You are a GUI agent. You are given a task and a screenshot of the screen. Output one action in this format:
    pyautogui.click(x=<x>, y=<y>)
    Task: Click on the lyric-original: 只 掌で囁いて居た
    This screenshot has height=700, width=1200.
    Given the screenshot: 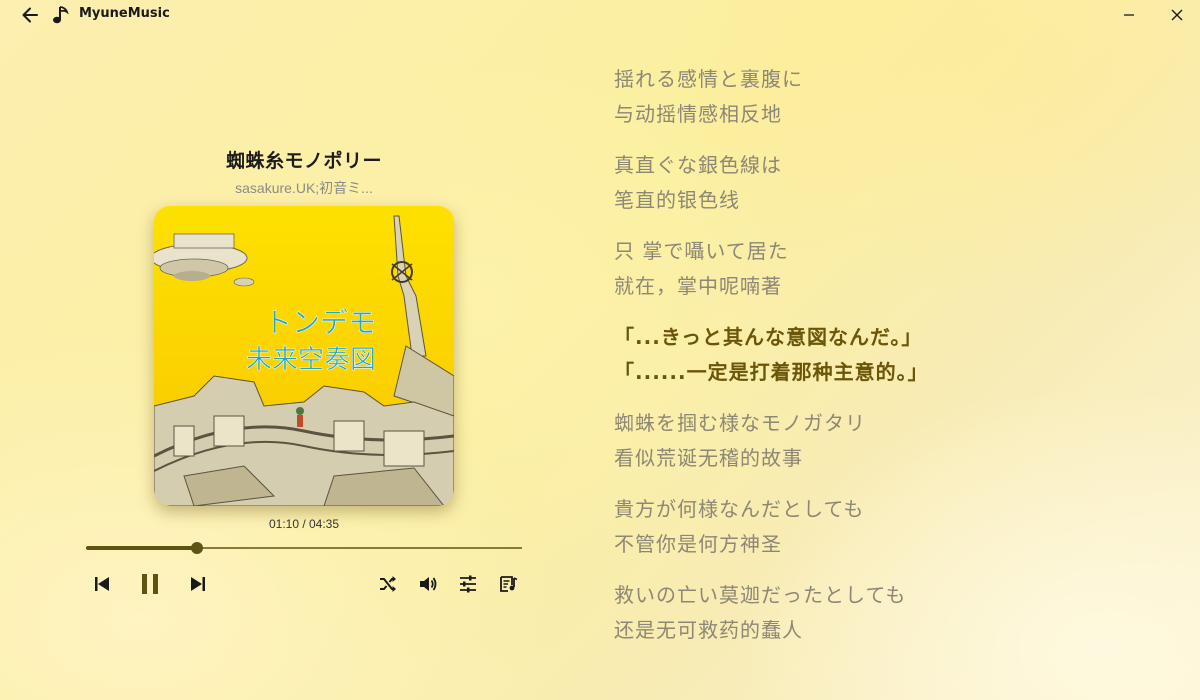 What is the action you would take?
    pyautogui.click(x=701, y=251)
    